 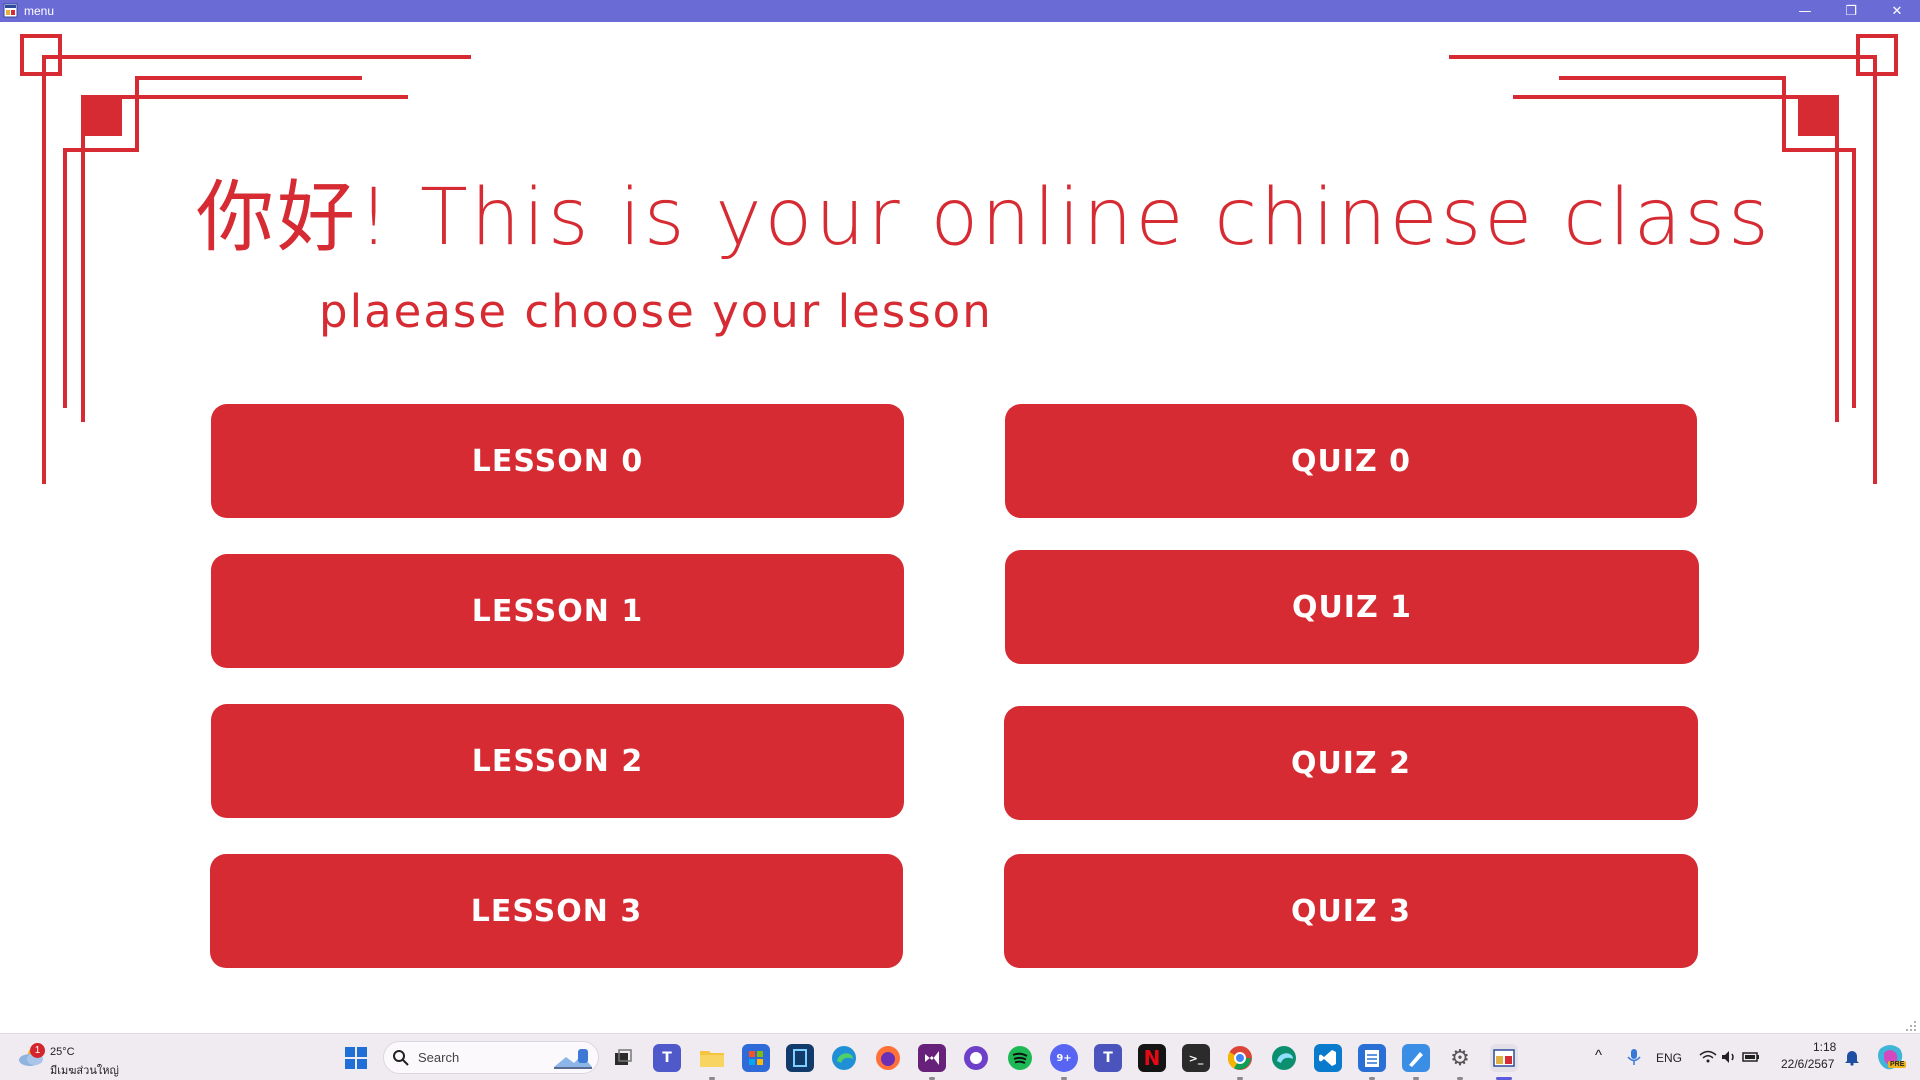 I want to click on quiz-2-button: QUIZ 2, so click(x=1351, y=763).